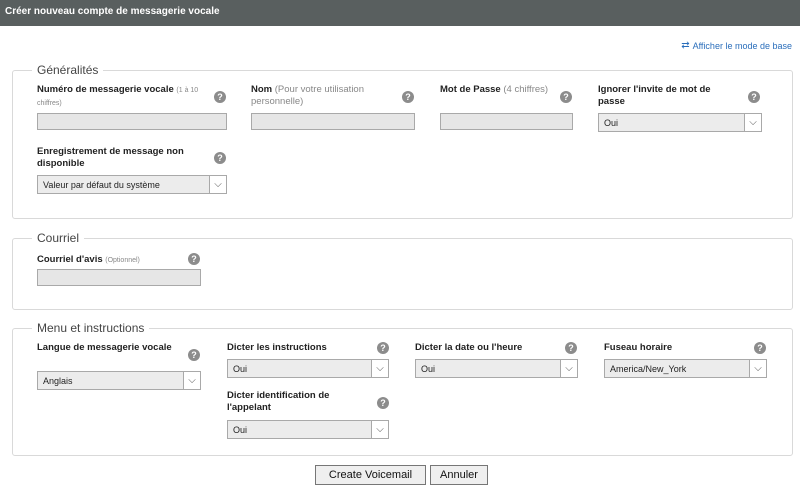 The width and height of the screenshot is (800, 494). I want to click on name-input, so click(333, 121).